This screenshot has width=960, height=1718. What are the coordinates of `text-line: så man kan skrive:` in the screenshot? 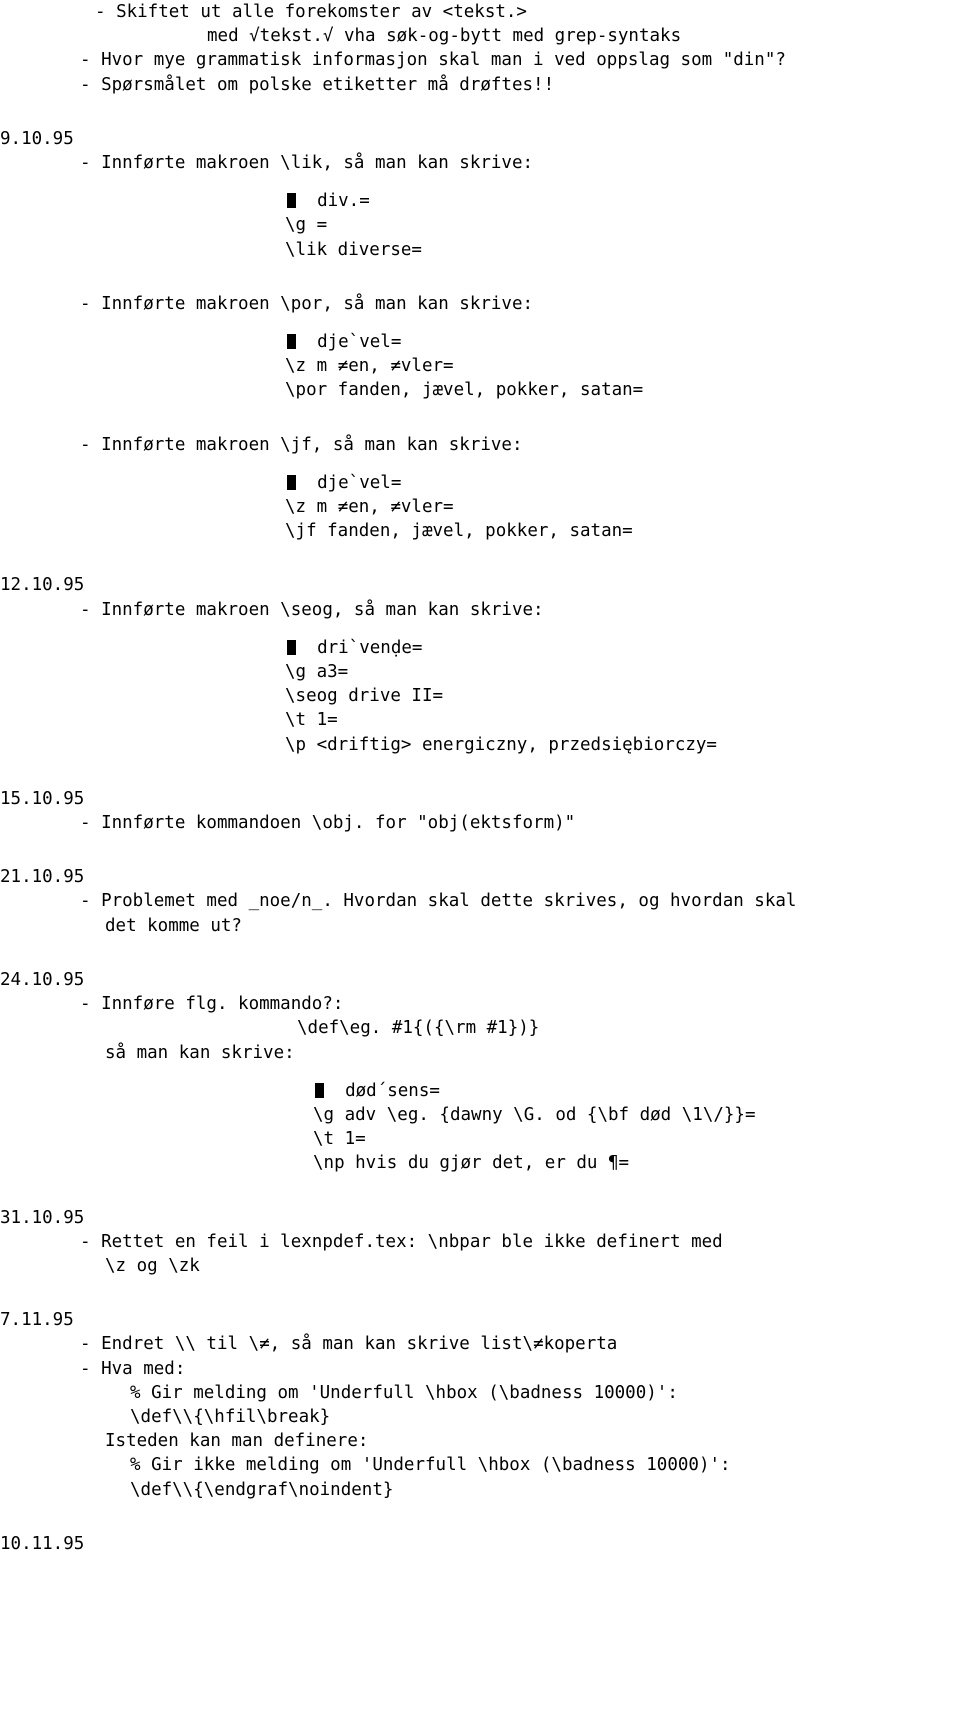 It's located at (480, 1053).